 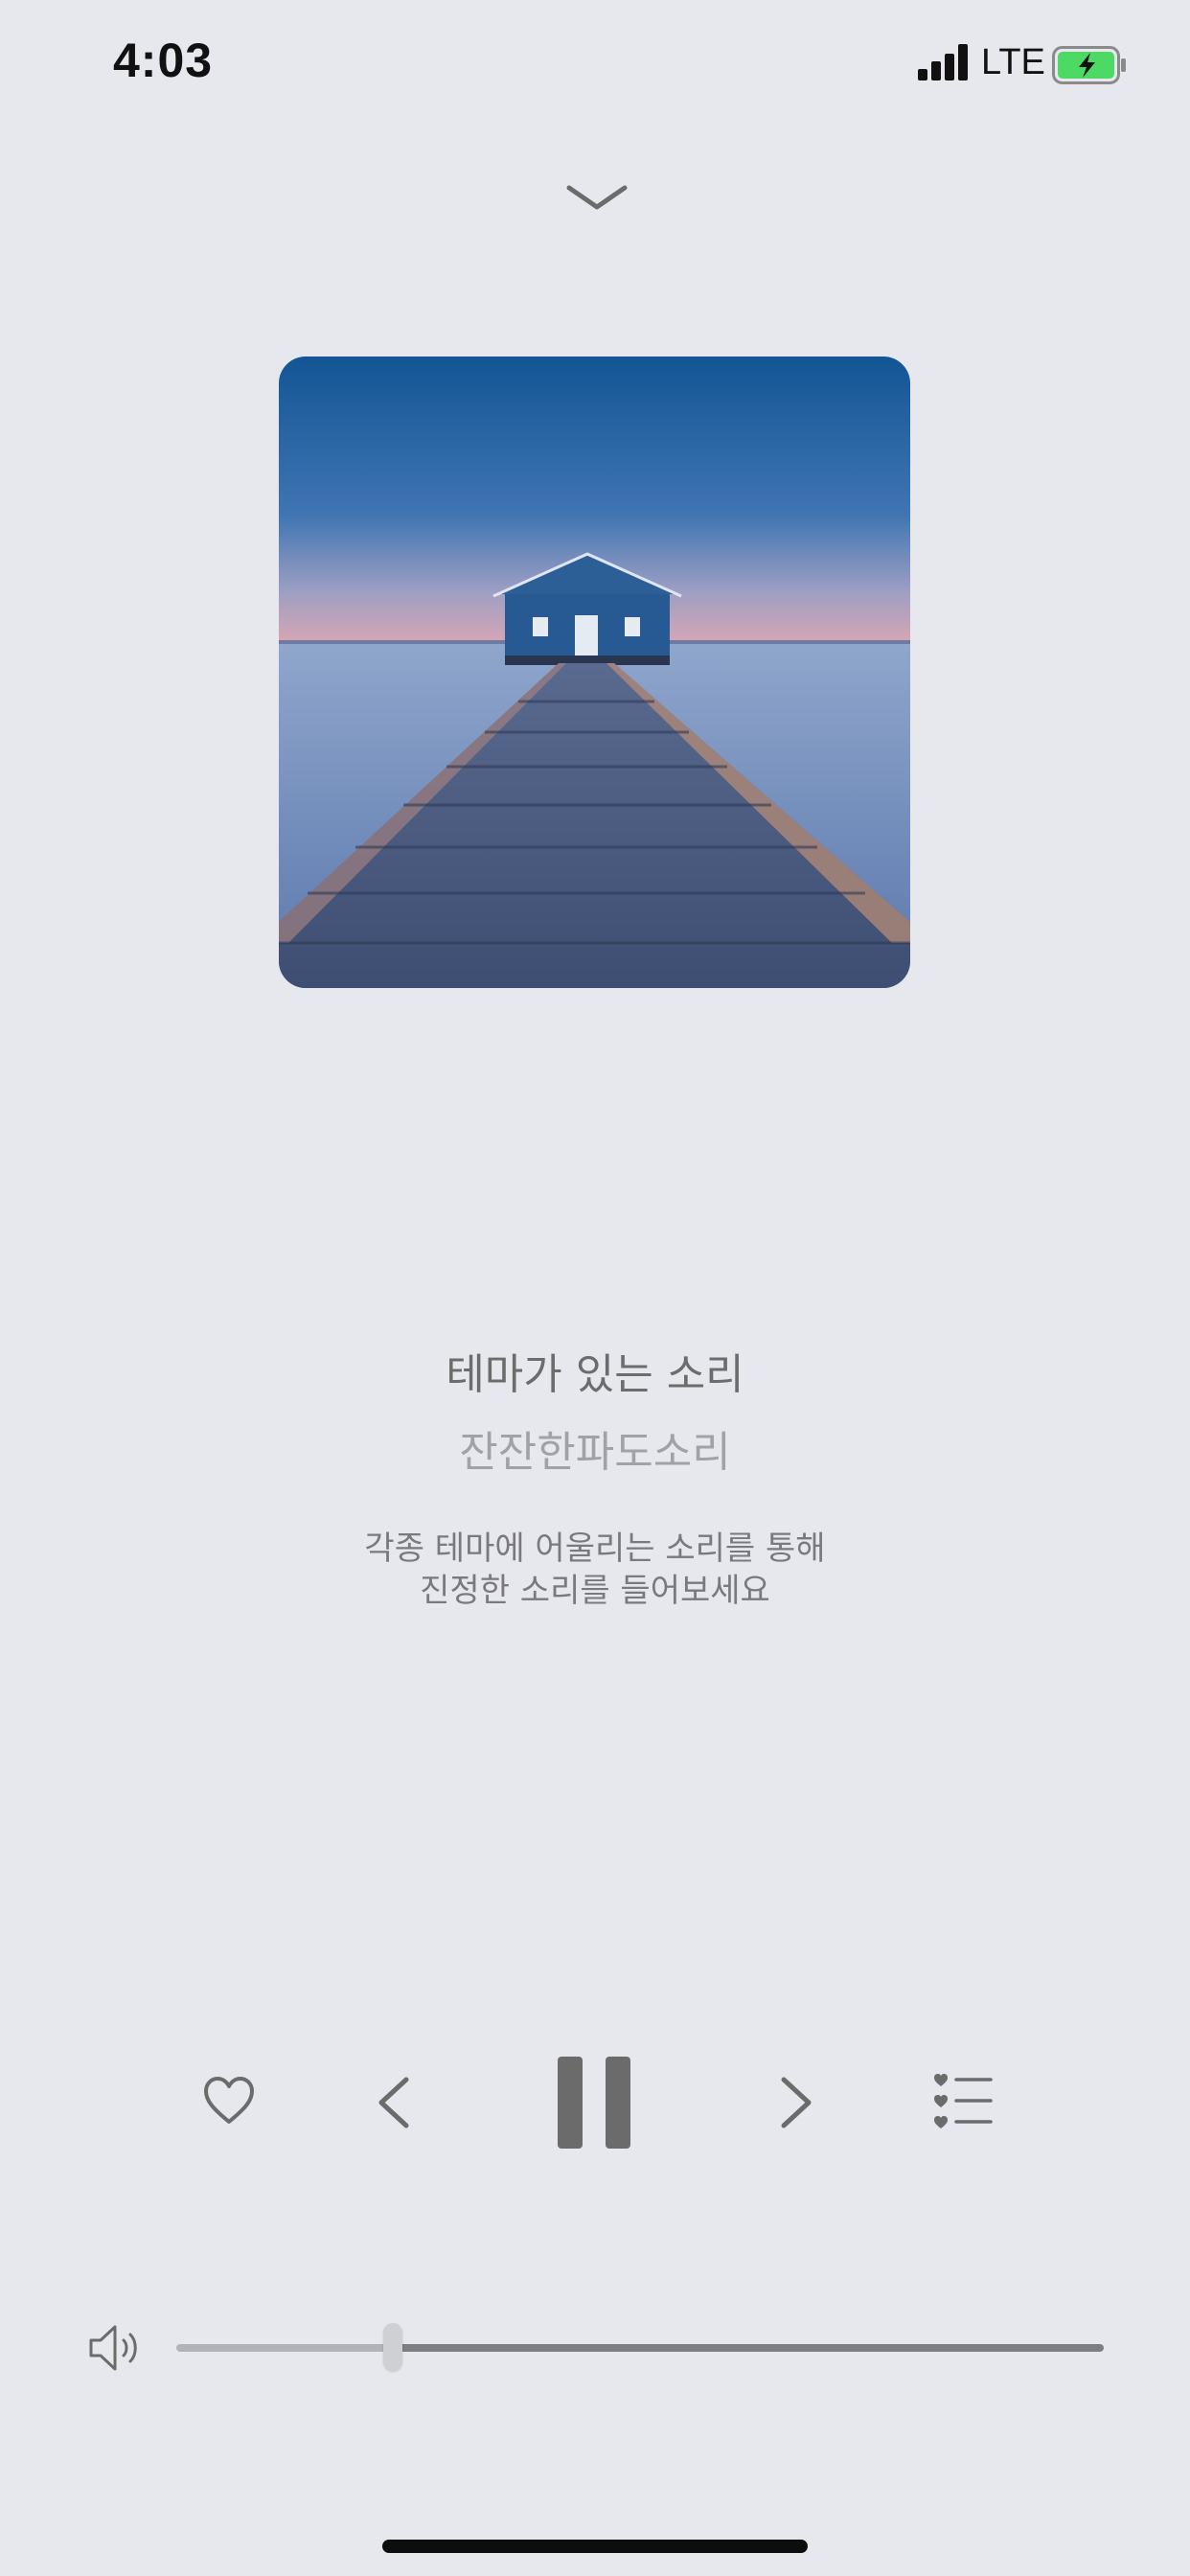 I want to click on next-icon, so click(x=797, y=2102).